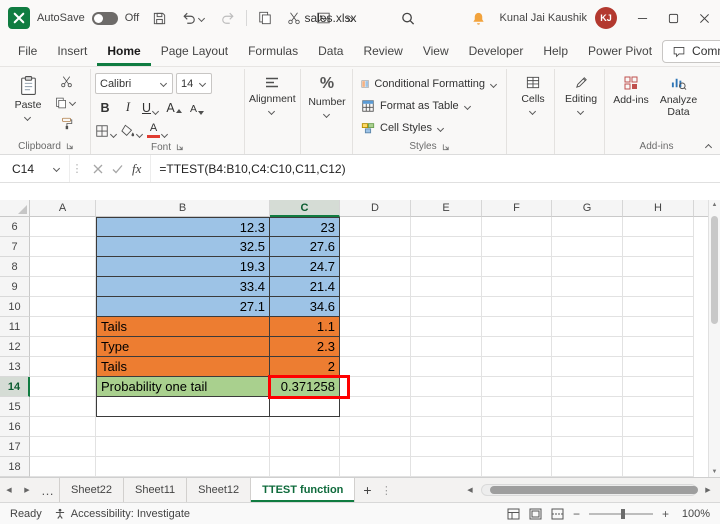  Describe the element at coordinates (63, 327) in the screenshot. I see `cell-A11` at that location.